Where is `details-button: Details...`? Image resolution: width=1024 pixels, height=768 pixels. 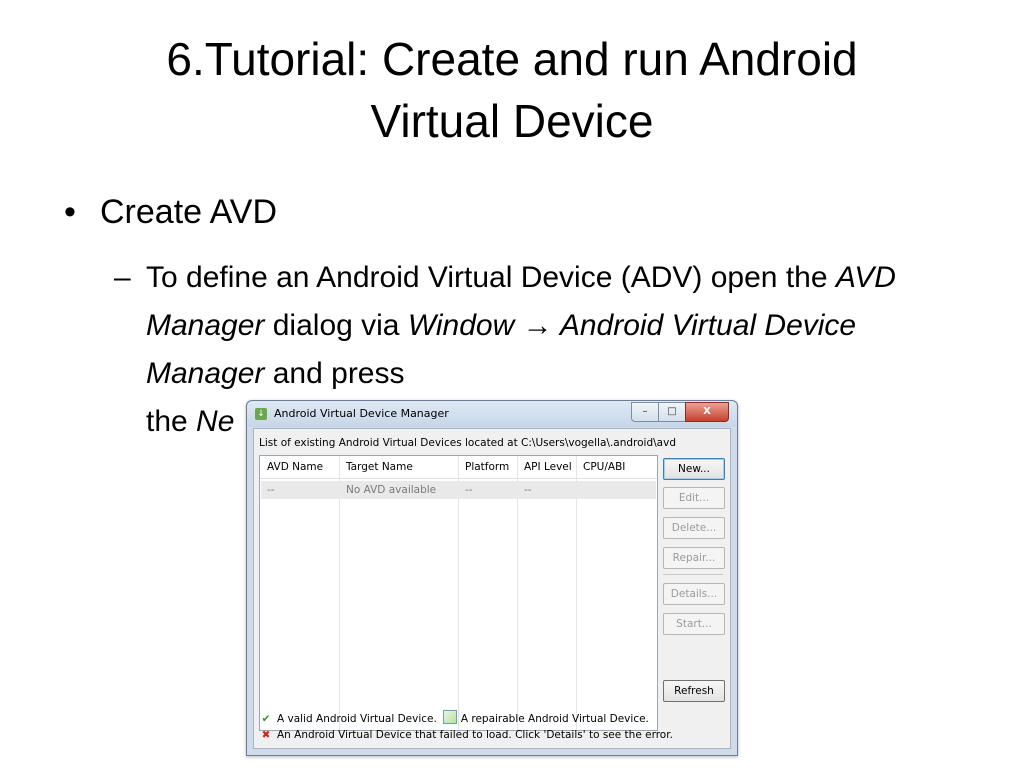 details-button: Details... is located at coordinates (694, 594).